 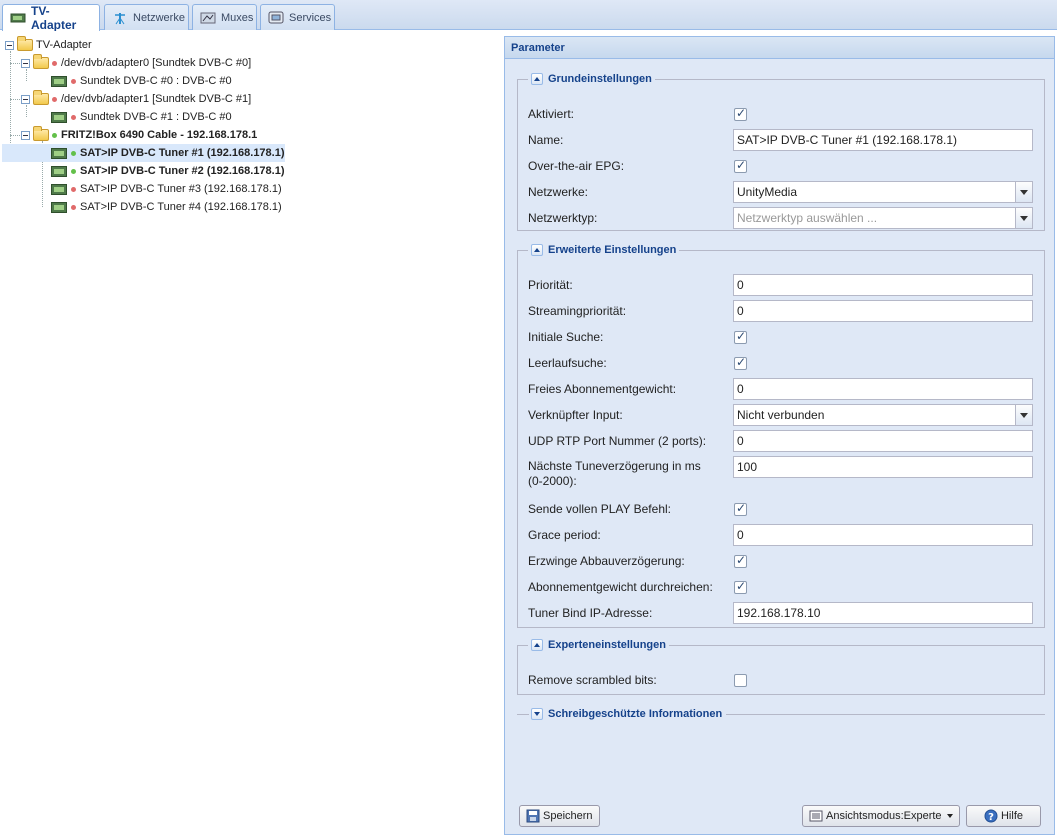 I want to click on expand-icon, so click(x=537, y=714).